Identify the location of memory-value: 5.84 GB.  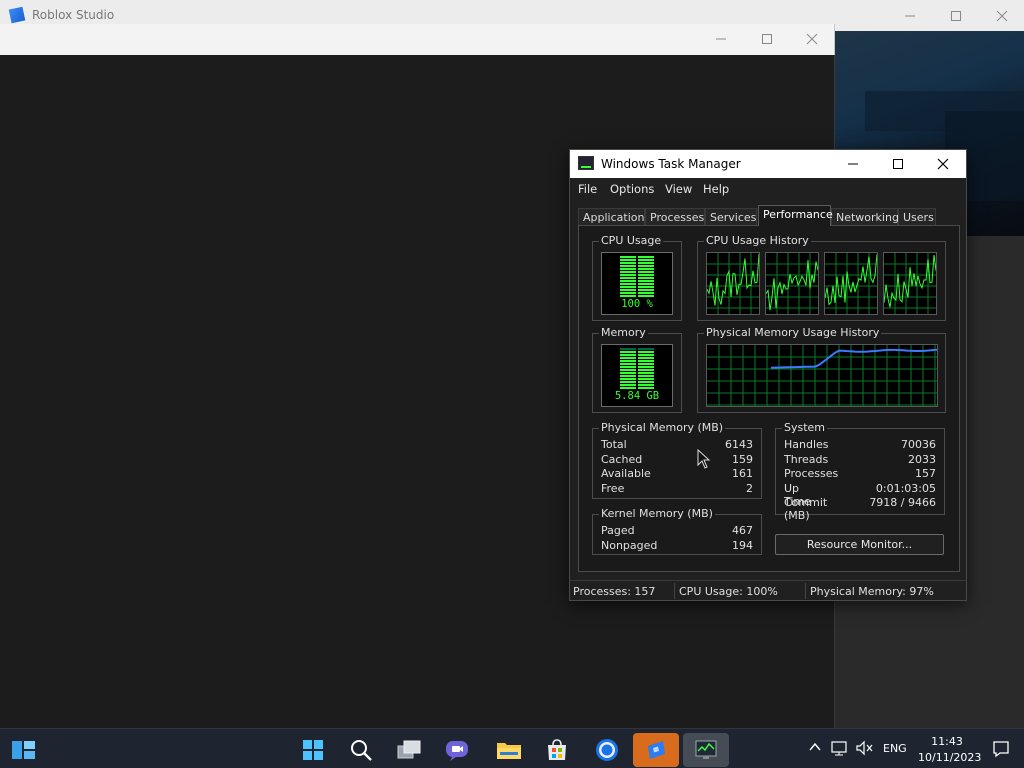
(637, 396).